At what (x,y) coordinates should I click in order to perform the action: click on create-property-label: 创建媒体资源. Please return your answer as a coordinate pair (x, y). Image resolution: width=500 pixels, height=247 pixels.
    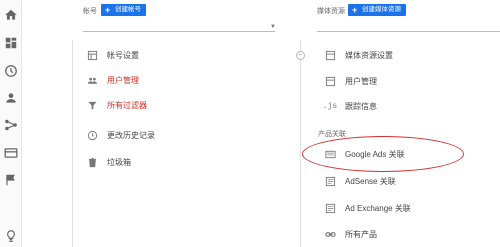
    Looking at the image, I should click on (381, 9).